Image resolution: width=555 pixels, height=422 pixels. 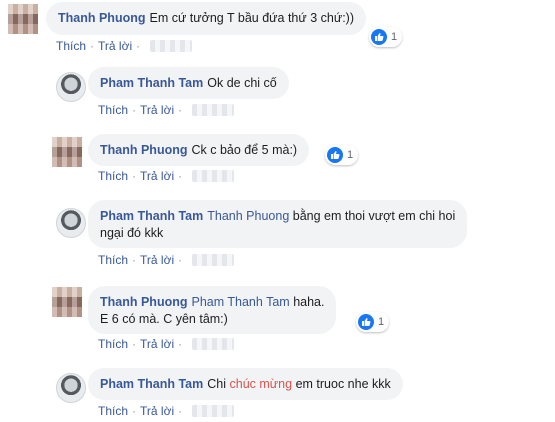 I want to click on comment-text: bằng em thoi vượt em chi hoi, so click(x=374, y=216).